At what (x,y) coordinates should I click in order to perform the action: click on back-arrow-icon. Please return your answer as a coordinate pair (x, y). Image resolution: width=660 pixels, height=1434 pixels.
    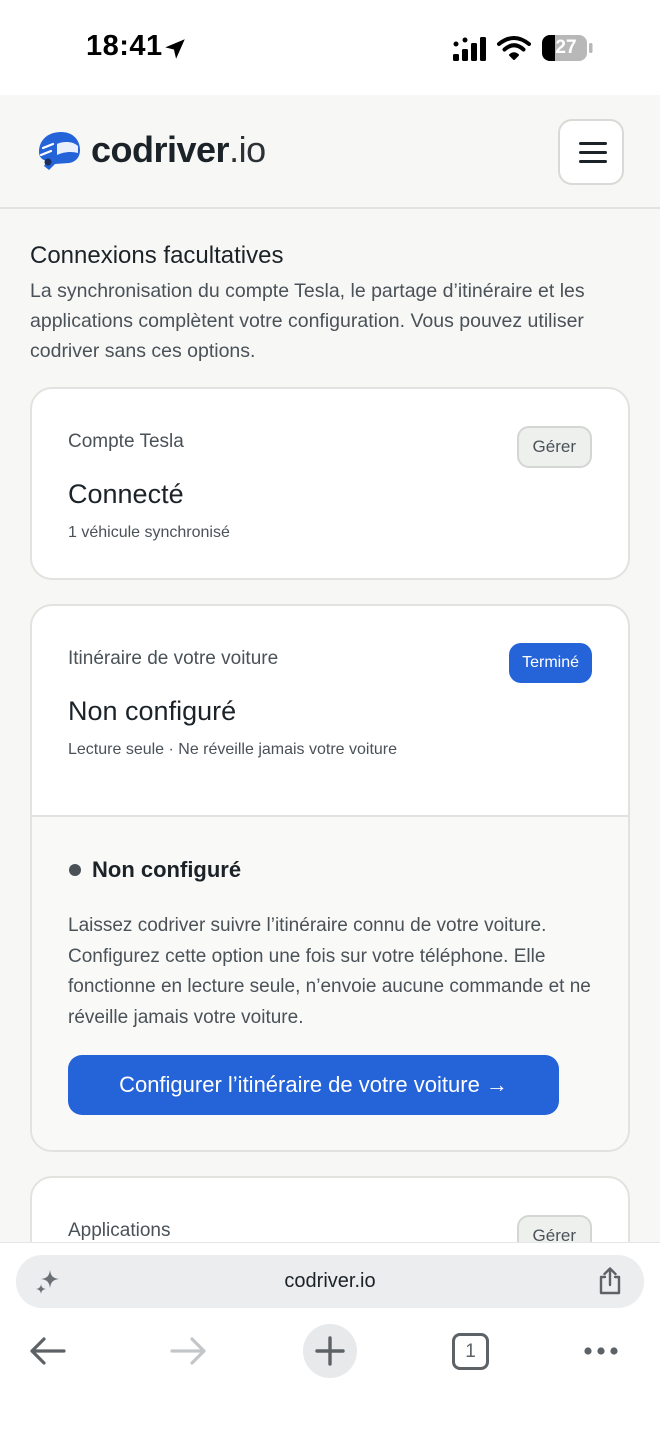
    Looking at the image, I should click on (47, 1351).